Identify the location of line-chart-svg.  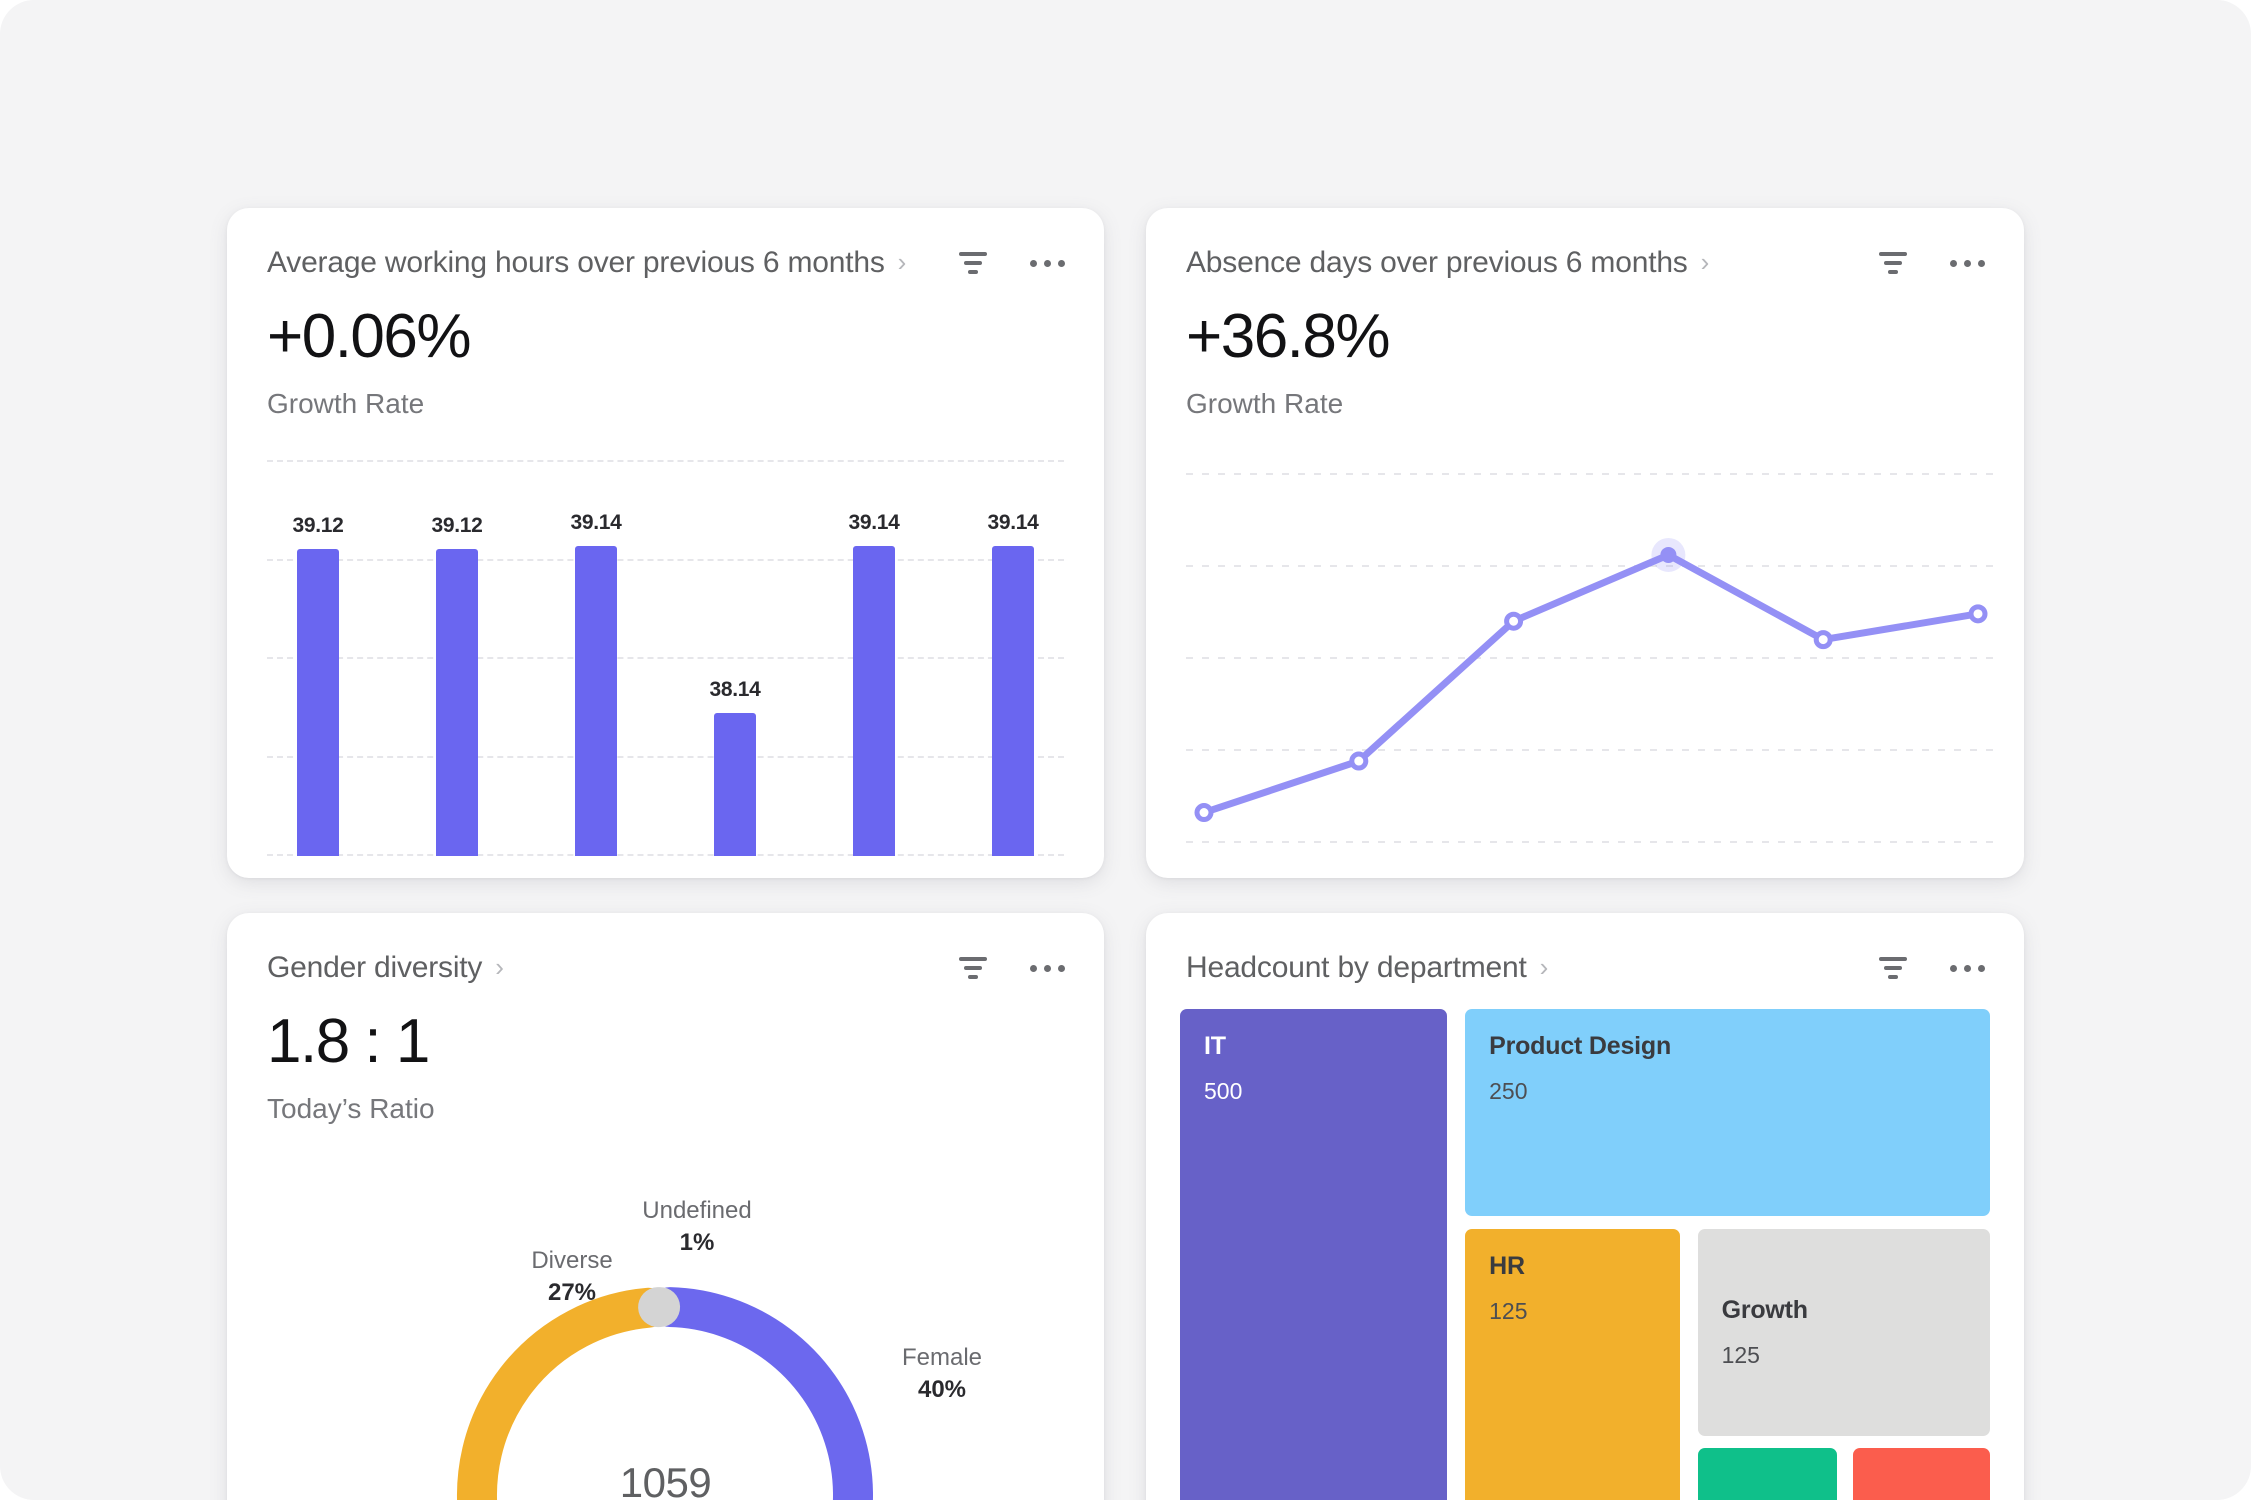
(1591, 658).